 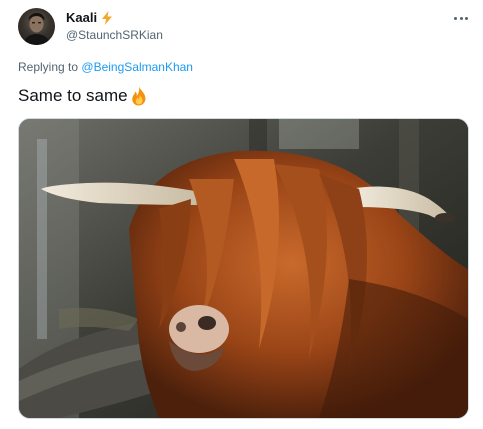 I want to click on reply-target-link: @BeingSalmanKhan, so click(x=137, y=67).